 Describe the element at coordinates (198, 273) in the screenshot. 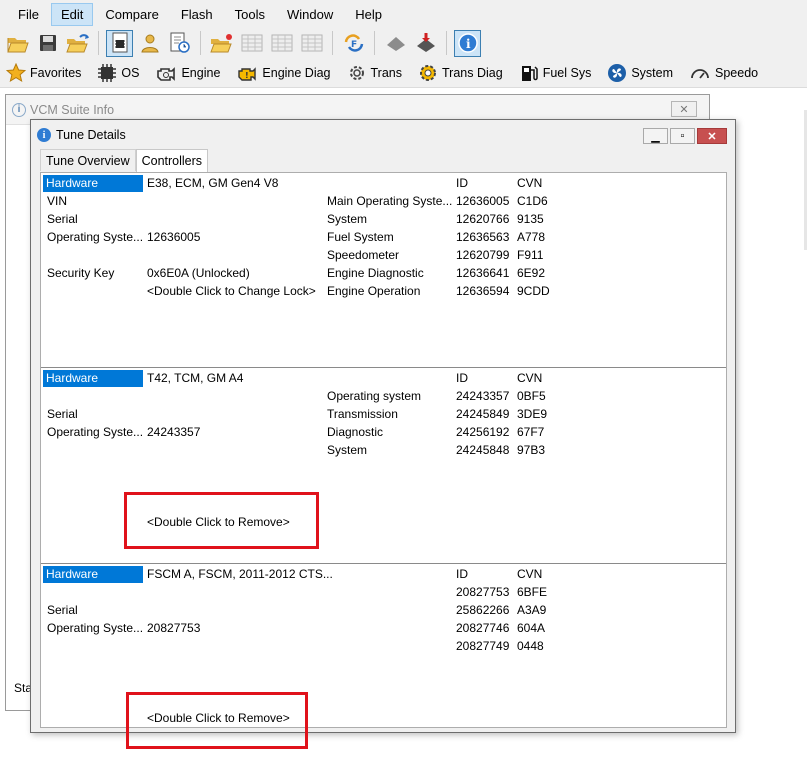

I see `security-key-value: 0x6E0A (Unlocked)` at that location.